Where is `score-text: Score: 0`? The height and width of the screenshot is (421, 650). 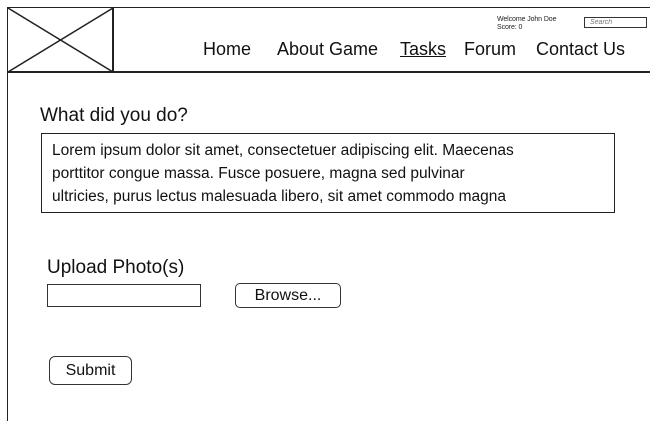 score-text: Score: 0 is located at coordinates (510, 27).